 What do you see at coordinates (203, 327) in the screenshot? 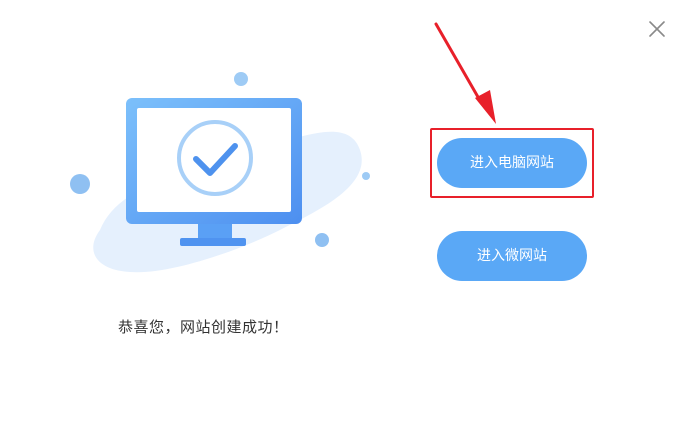
I see `success-message: 恭喜您，网站创建成功！` at bounding box center [203, 327].